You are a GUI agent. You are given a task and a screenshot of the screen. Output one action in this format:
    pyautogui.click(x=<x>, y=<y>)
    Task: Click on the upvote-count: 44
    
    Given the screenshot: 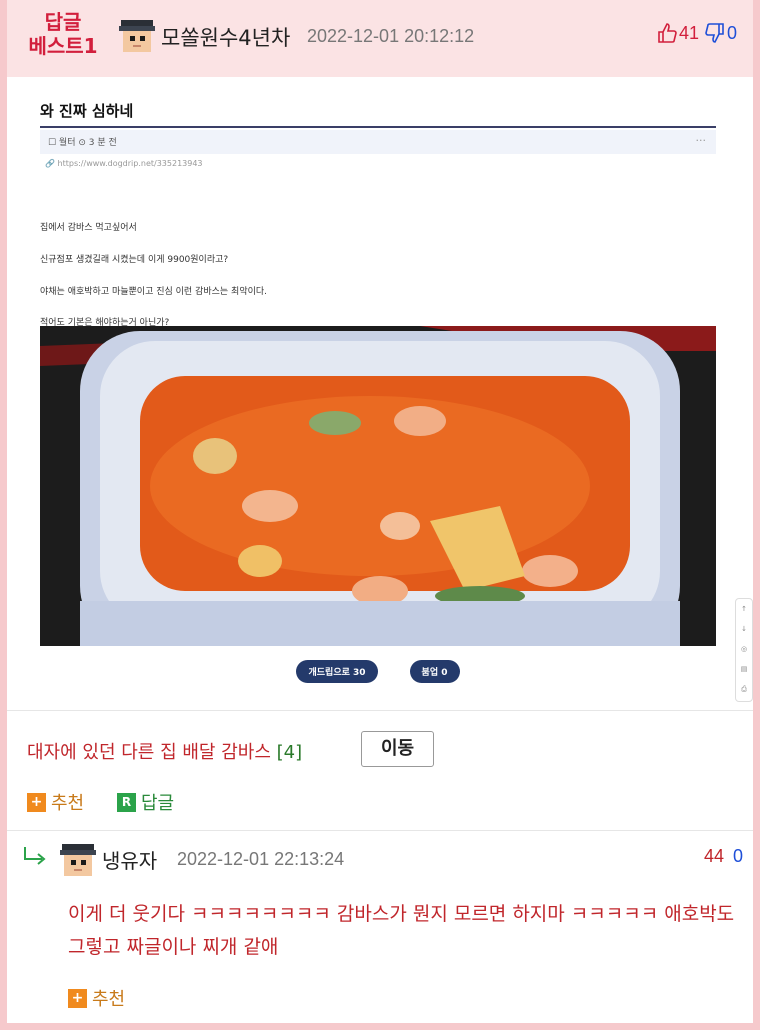 What is the action you would take?
    pyautogui.click(x=713, y=856)
    